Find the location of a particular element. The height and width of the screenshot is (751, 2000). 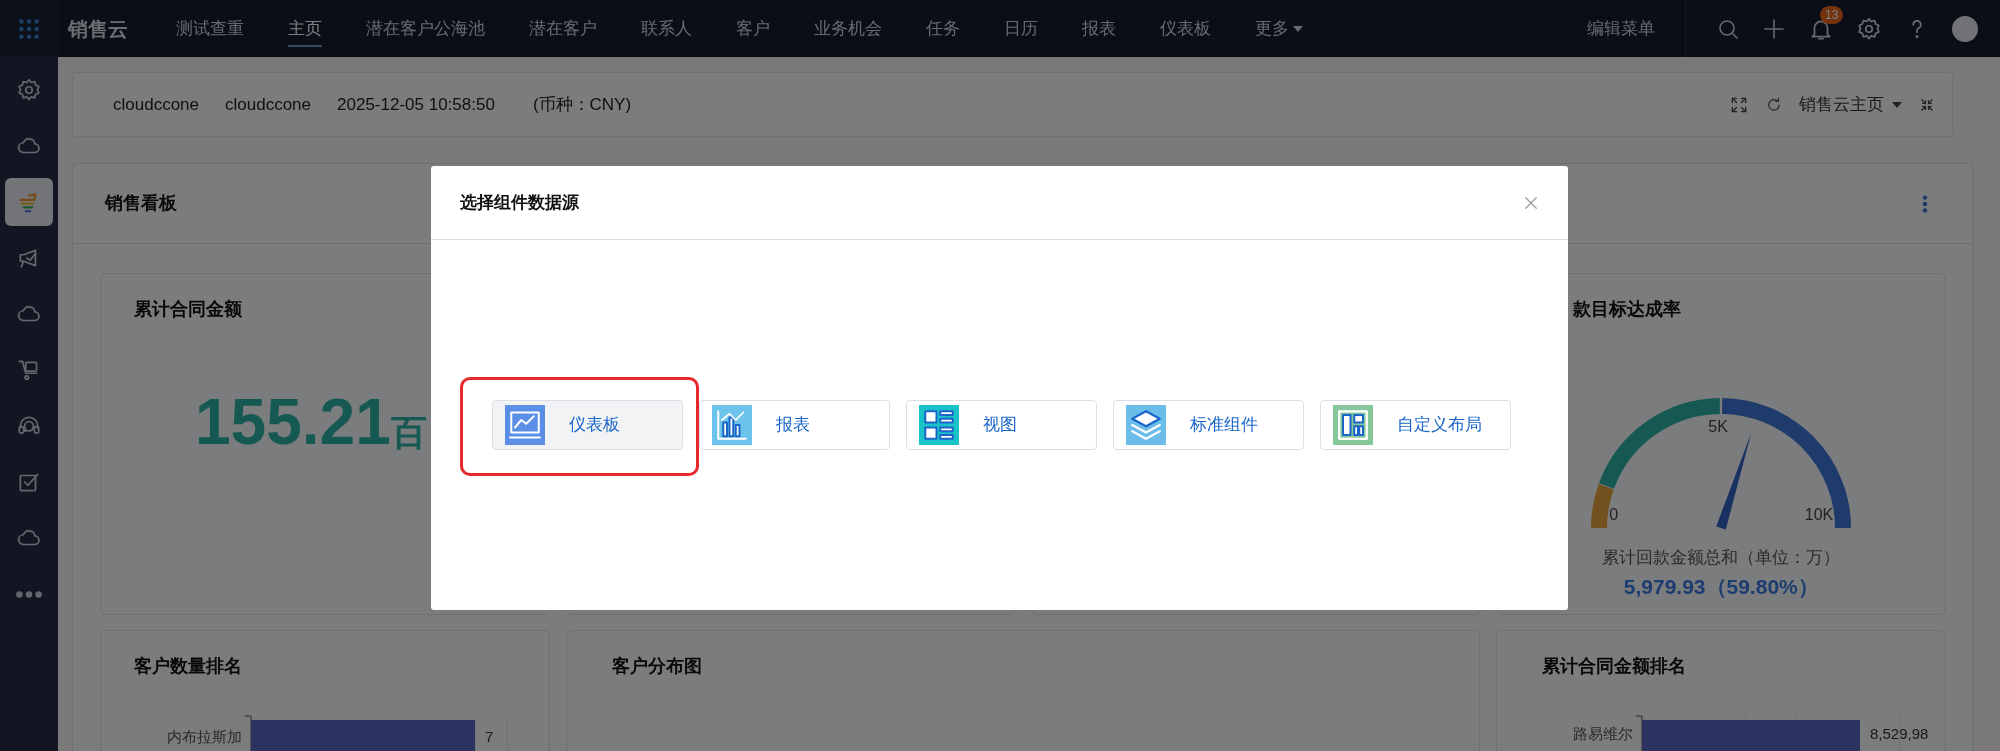

gauge-tick-label: 5K is located at coordinates (1718, 427).